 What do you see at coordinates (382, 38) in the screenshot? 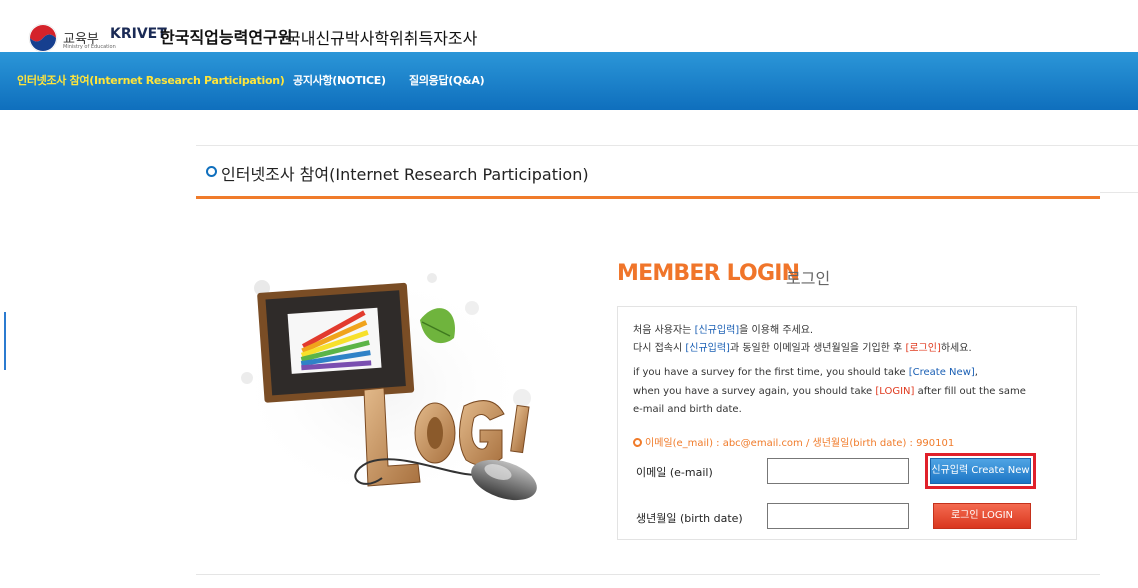
I see `survey-title: 국내신규박사학위취득자조사` at bounding box center [382, 38].